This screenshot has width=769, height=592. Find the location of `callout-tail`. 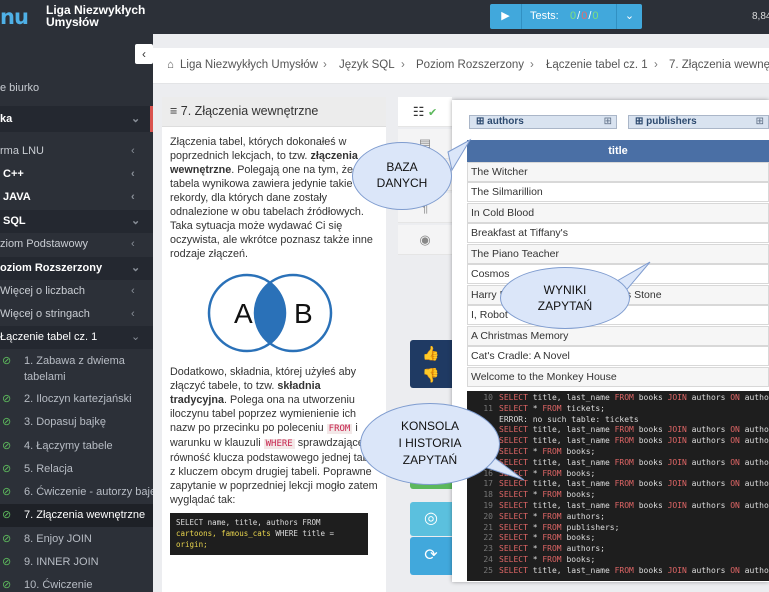

callout-tail is located at coordinates (459, 155).